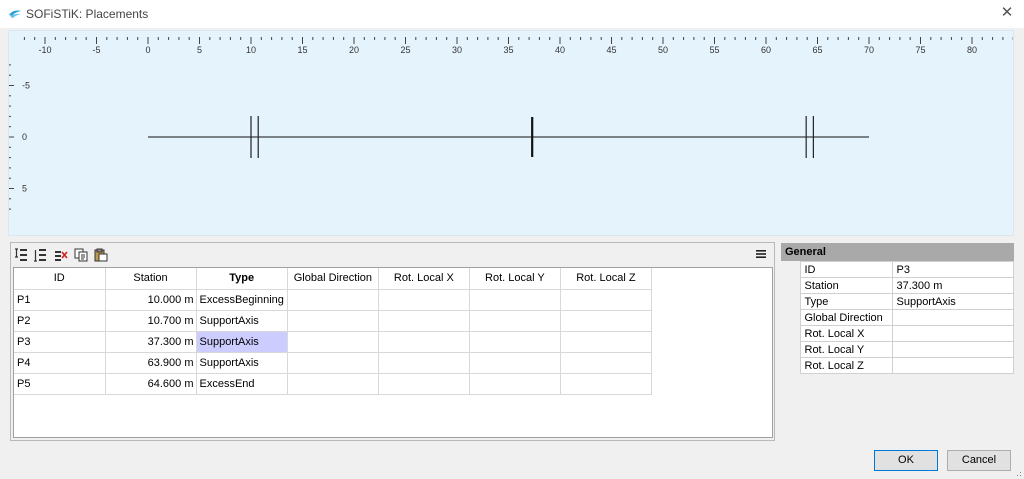 The width and height of the screenshot is (1024, 479). I want to click on insert-row-below-icon, so click(40, 255).